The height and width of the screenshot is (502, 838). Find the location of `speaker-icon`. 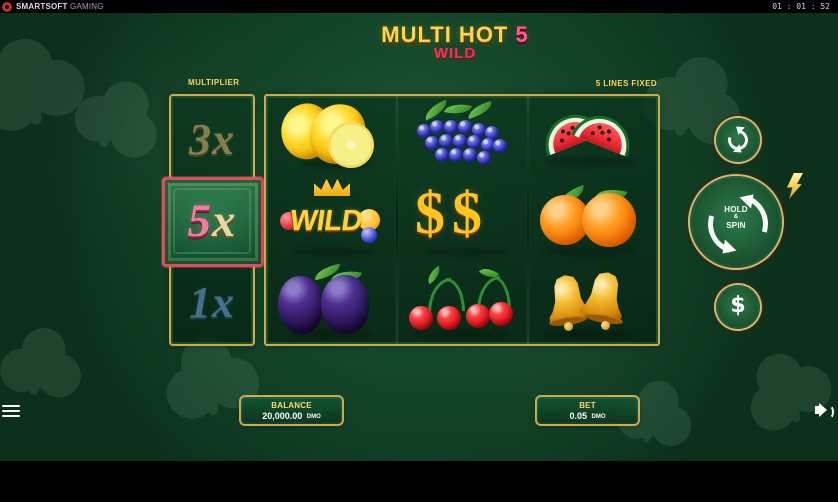

speaker-icon is located at coordinates (824, 410).